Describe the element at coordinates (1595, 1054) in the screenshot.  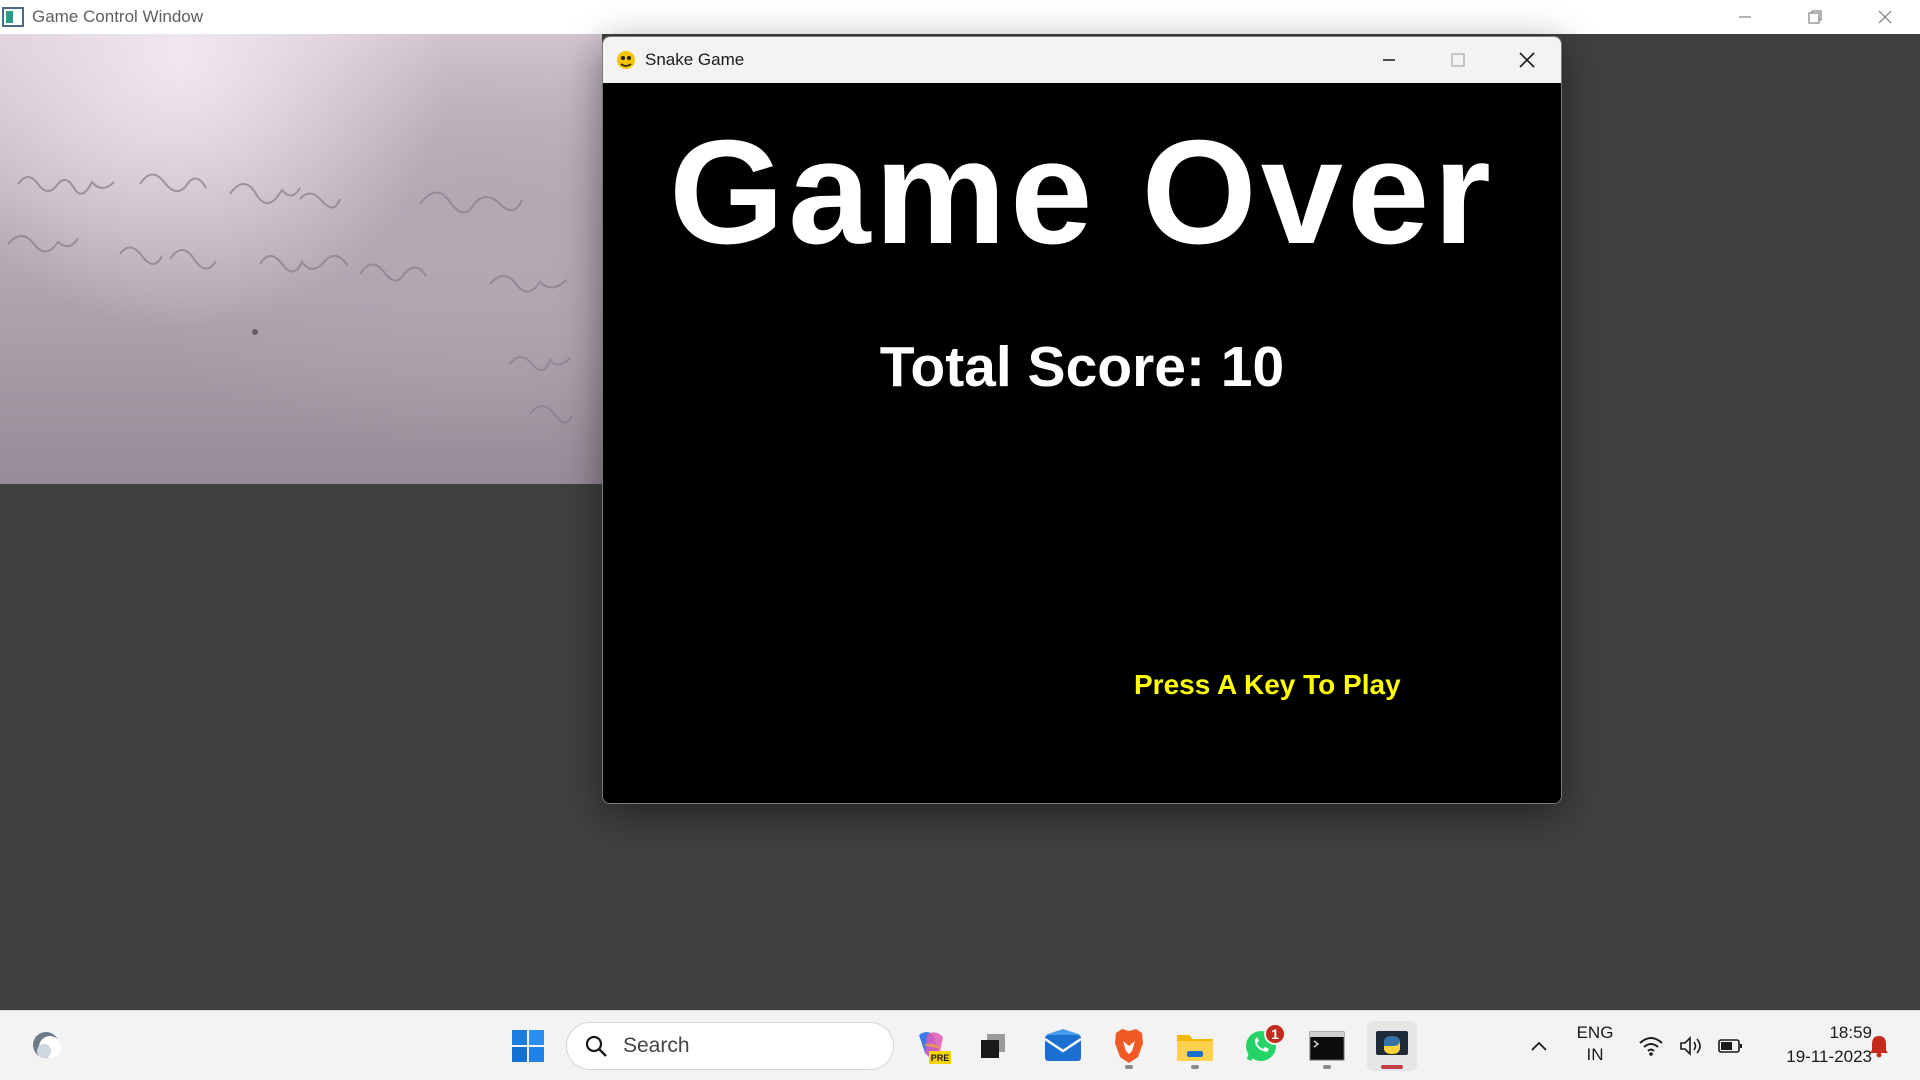
I see `region-code: IN` at that location.